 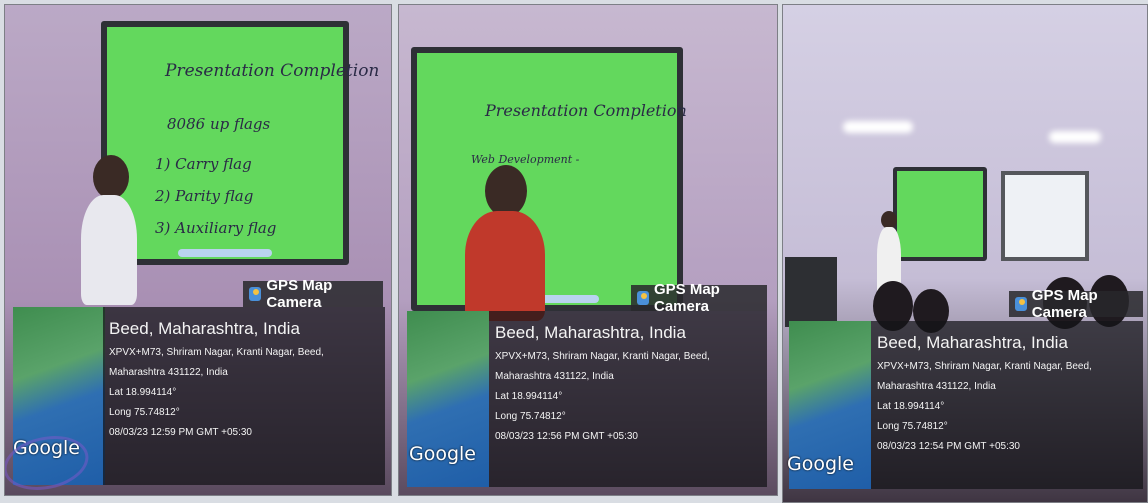 I want to click on smartboard, so click(x=940, y=214).